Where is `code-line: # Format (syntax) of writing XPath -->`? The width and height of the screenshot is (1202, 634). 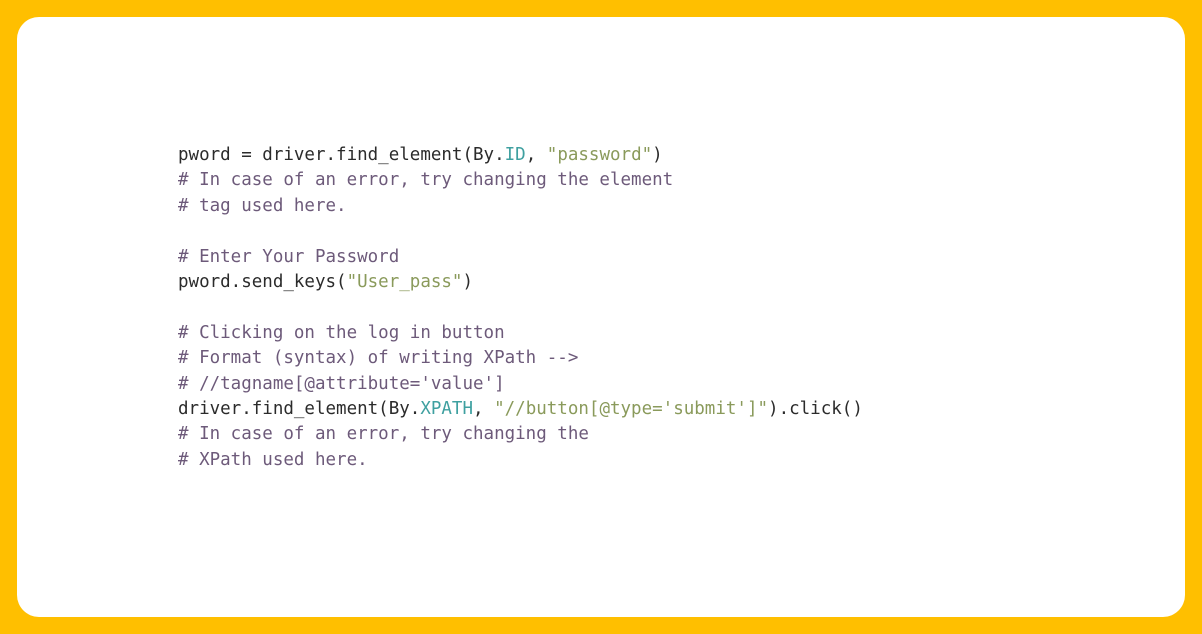
code-line: # Format (syntax) of writing XPath --> is located at coordinates (520, 358).